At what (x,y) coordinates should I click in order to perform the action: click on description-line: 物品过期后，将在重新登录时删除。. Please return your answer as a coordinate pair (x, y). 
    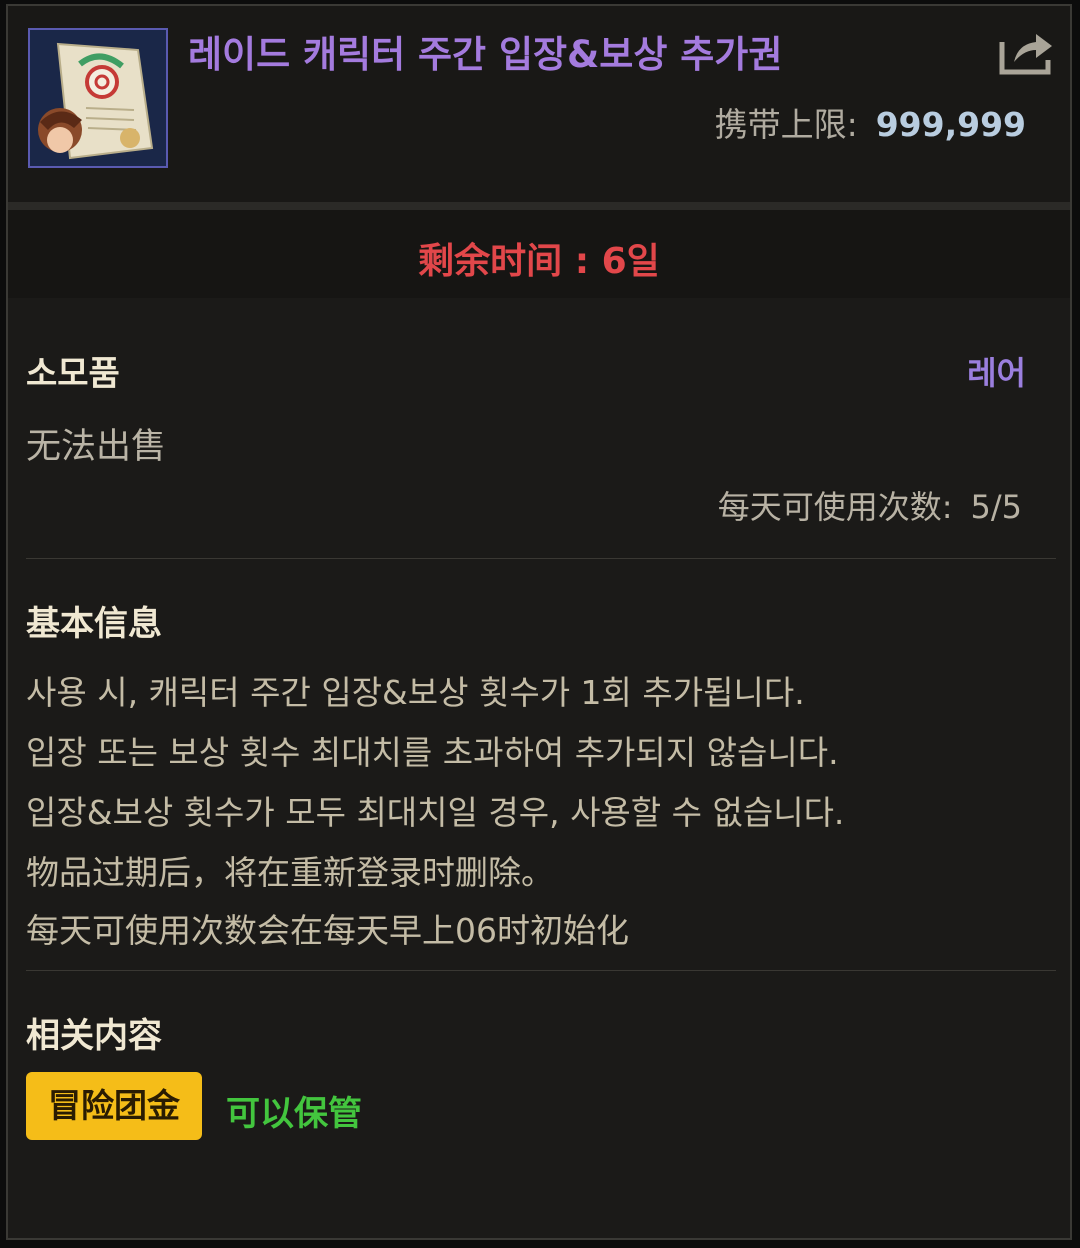
    Looking at the image, I should click on (290, 872).